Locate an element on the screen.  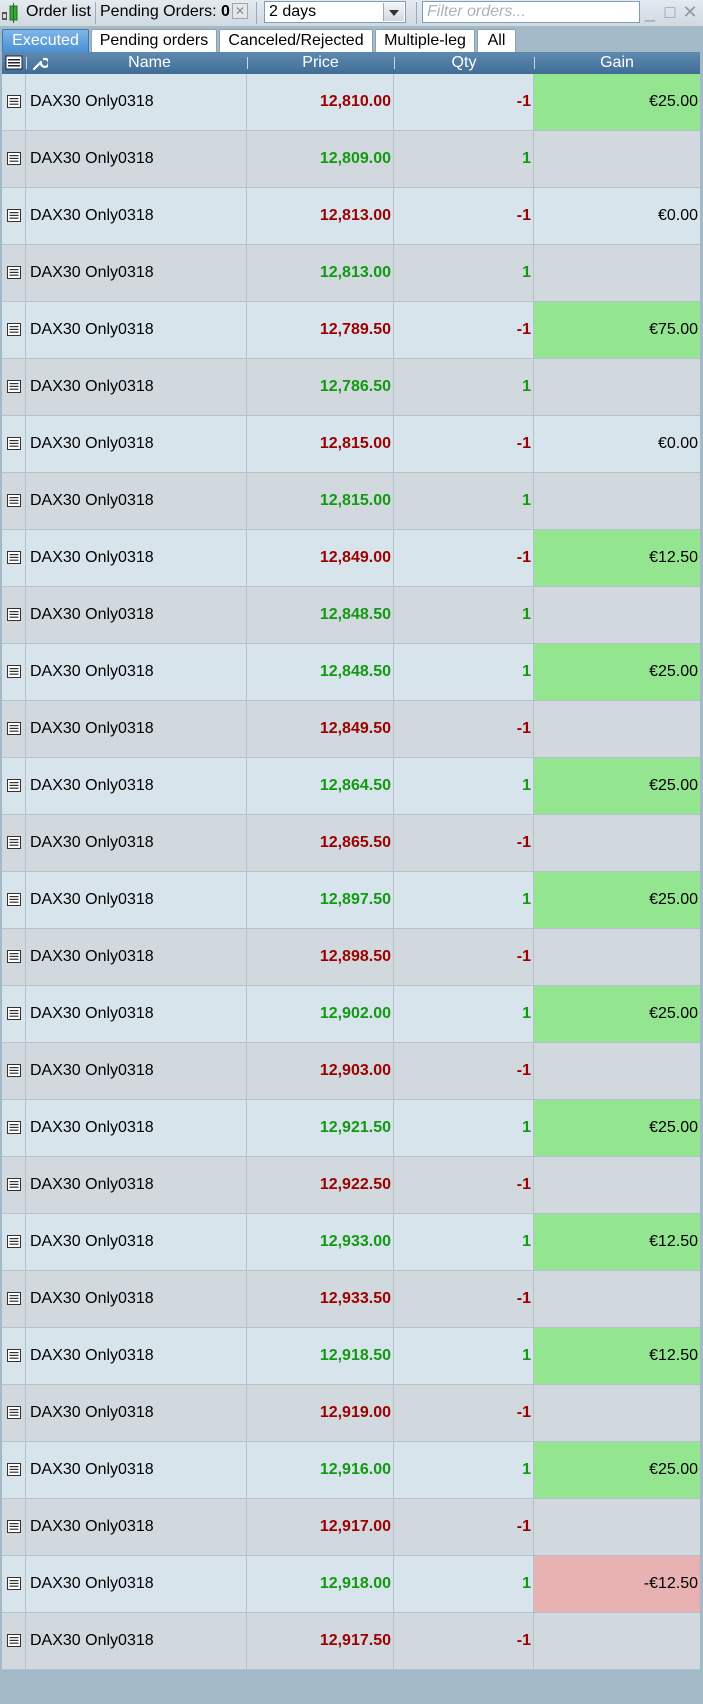
cell-price: 12,918.00 is located at coordinates (320, 1584).